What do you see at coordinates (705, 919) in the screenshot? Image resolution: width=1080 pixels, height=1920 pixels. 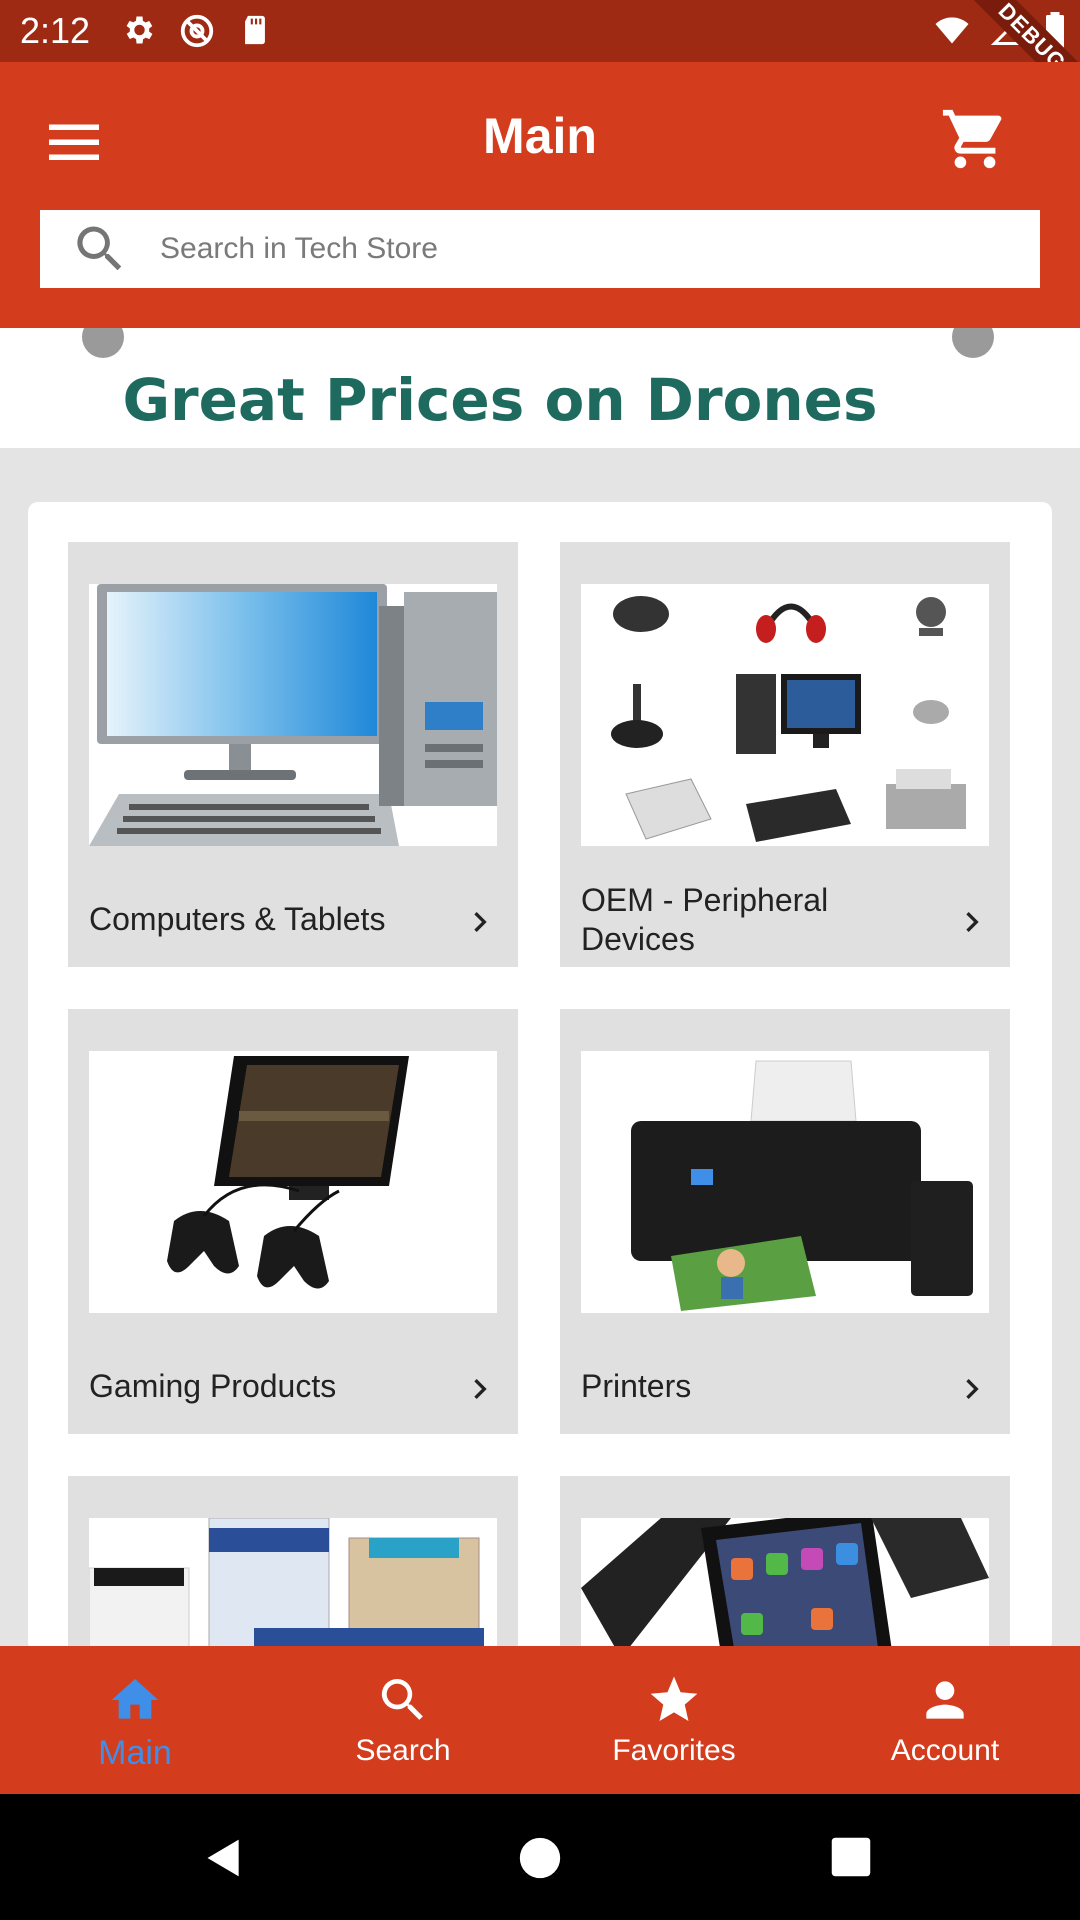 I see `category-label: OEM - Peripheral Devices` at bounding box center [705, 919].